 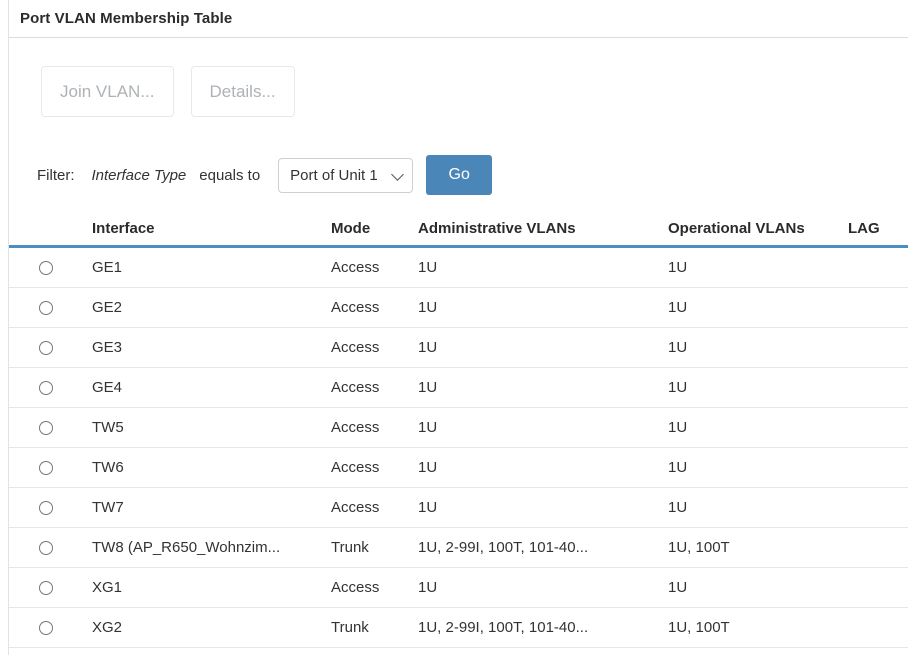 I want to click on cell-interface: XG2, so click(x=107, y=627).